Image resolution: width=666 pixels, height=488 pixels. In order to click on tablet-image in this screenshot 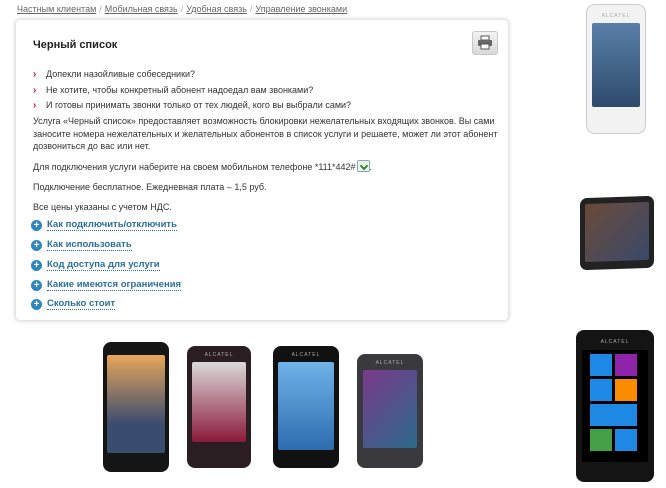, I will do `click(617, 233)`.